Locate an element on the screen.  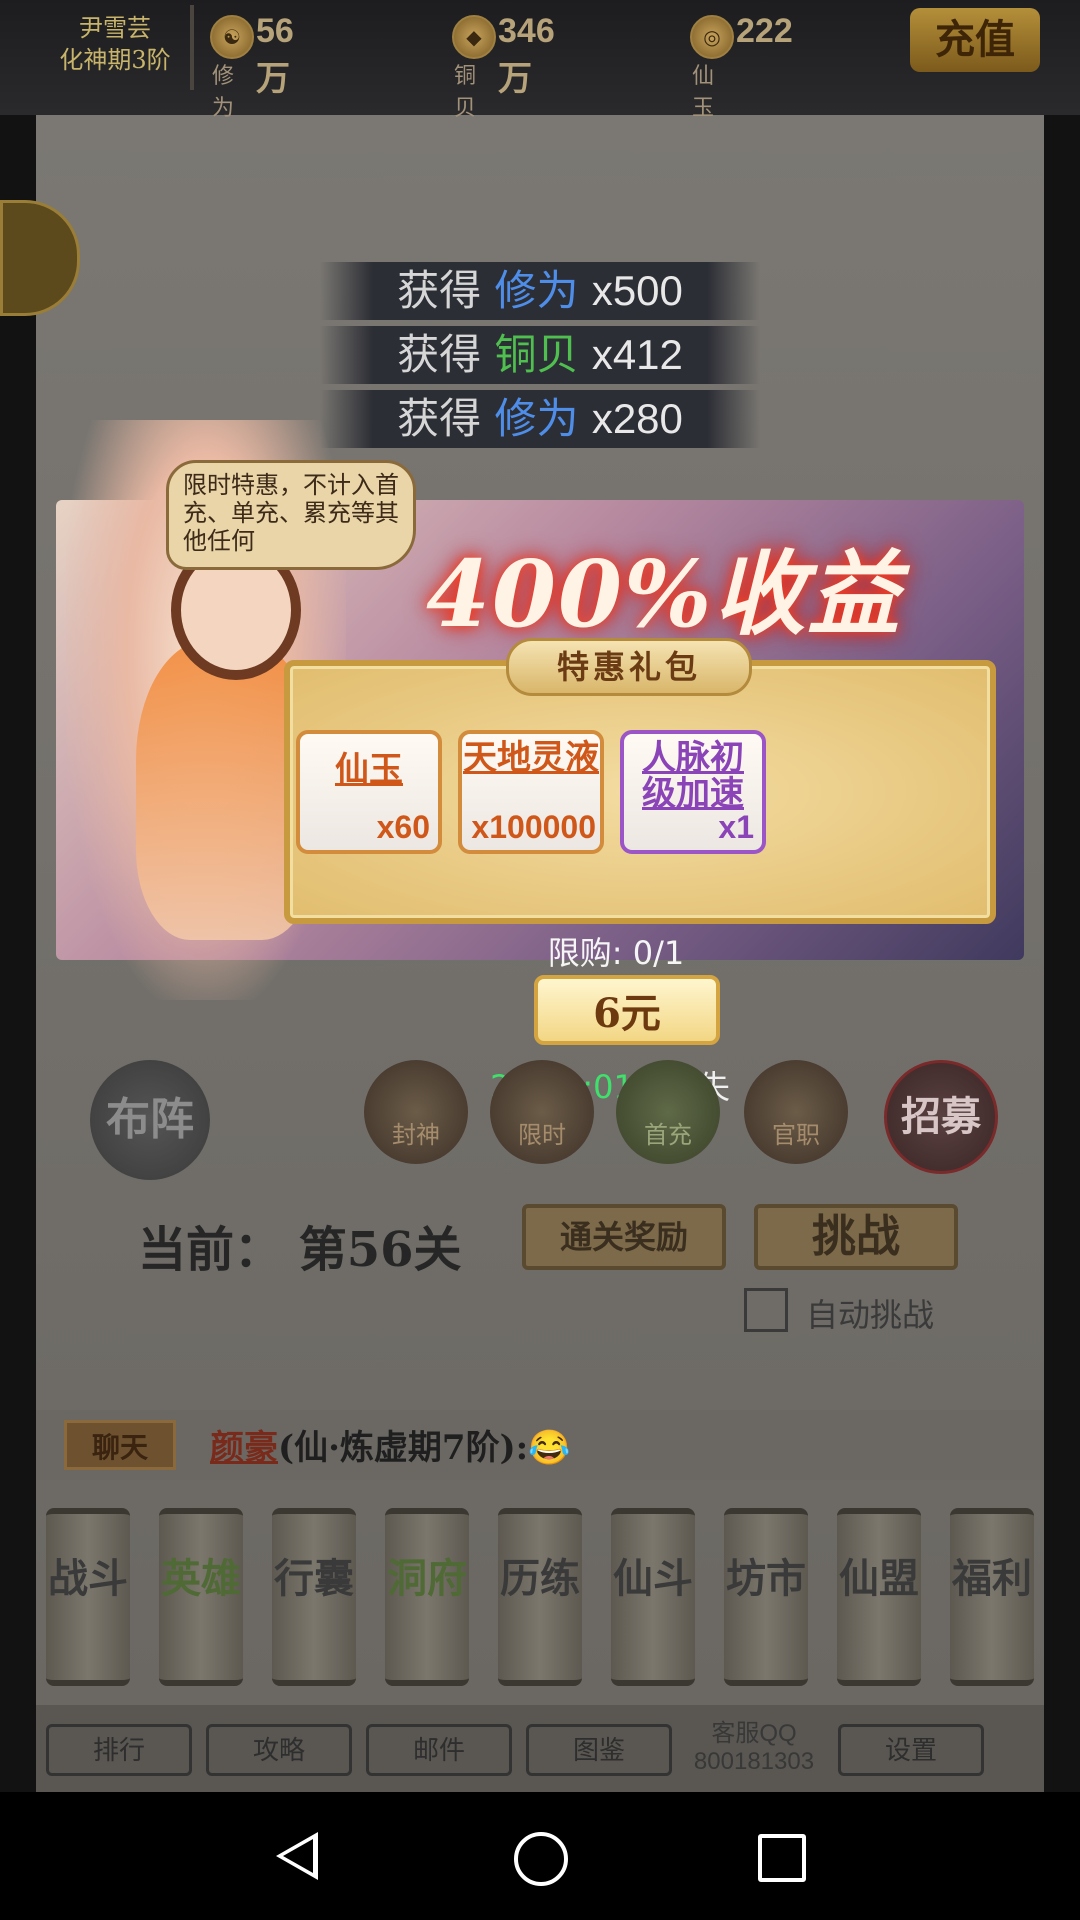
challenge-button: 挑战 is located at coordinates (856, 1237).